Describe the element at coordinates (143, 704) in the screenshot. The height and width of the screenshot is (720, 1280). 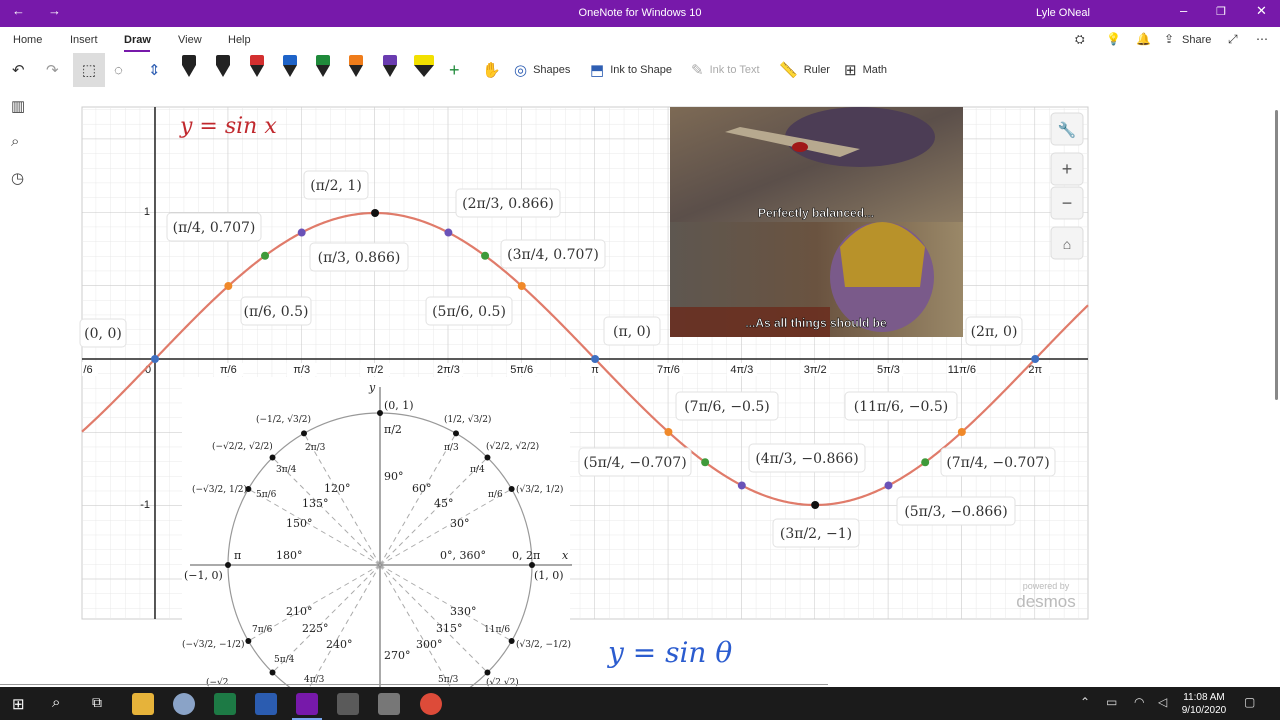
I see `file-explorer-icon` at that location.